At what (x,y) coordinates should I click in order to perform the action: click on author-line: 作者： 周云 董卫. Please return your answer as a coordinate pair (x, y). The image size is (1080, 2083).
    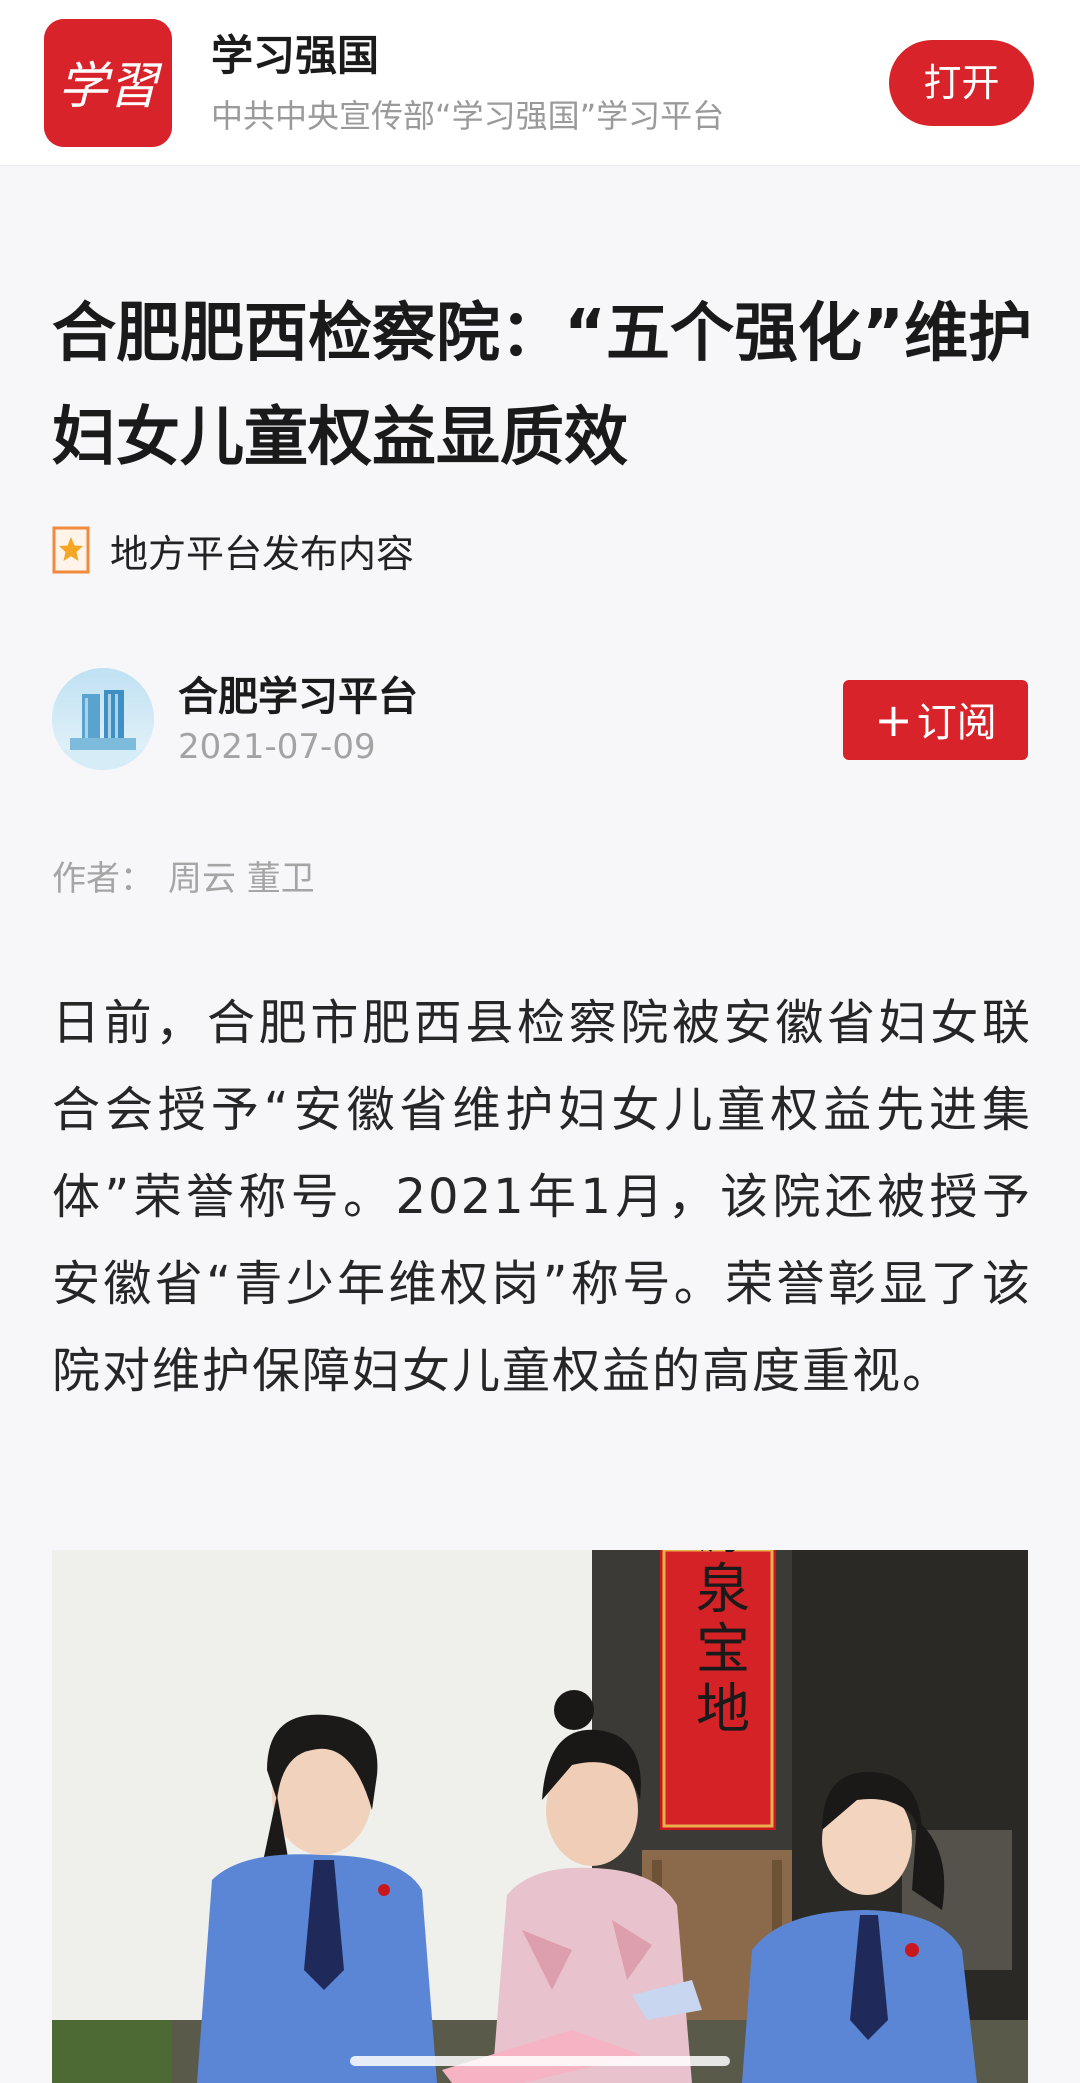
    Looking at the image, I should click on (183, 879).